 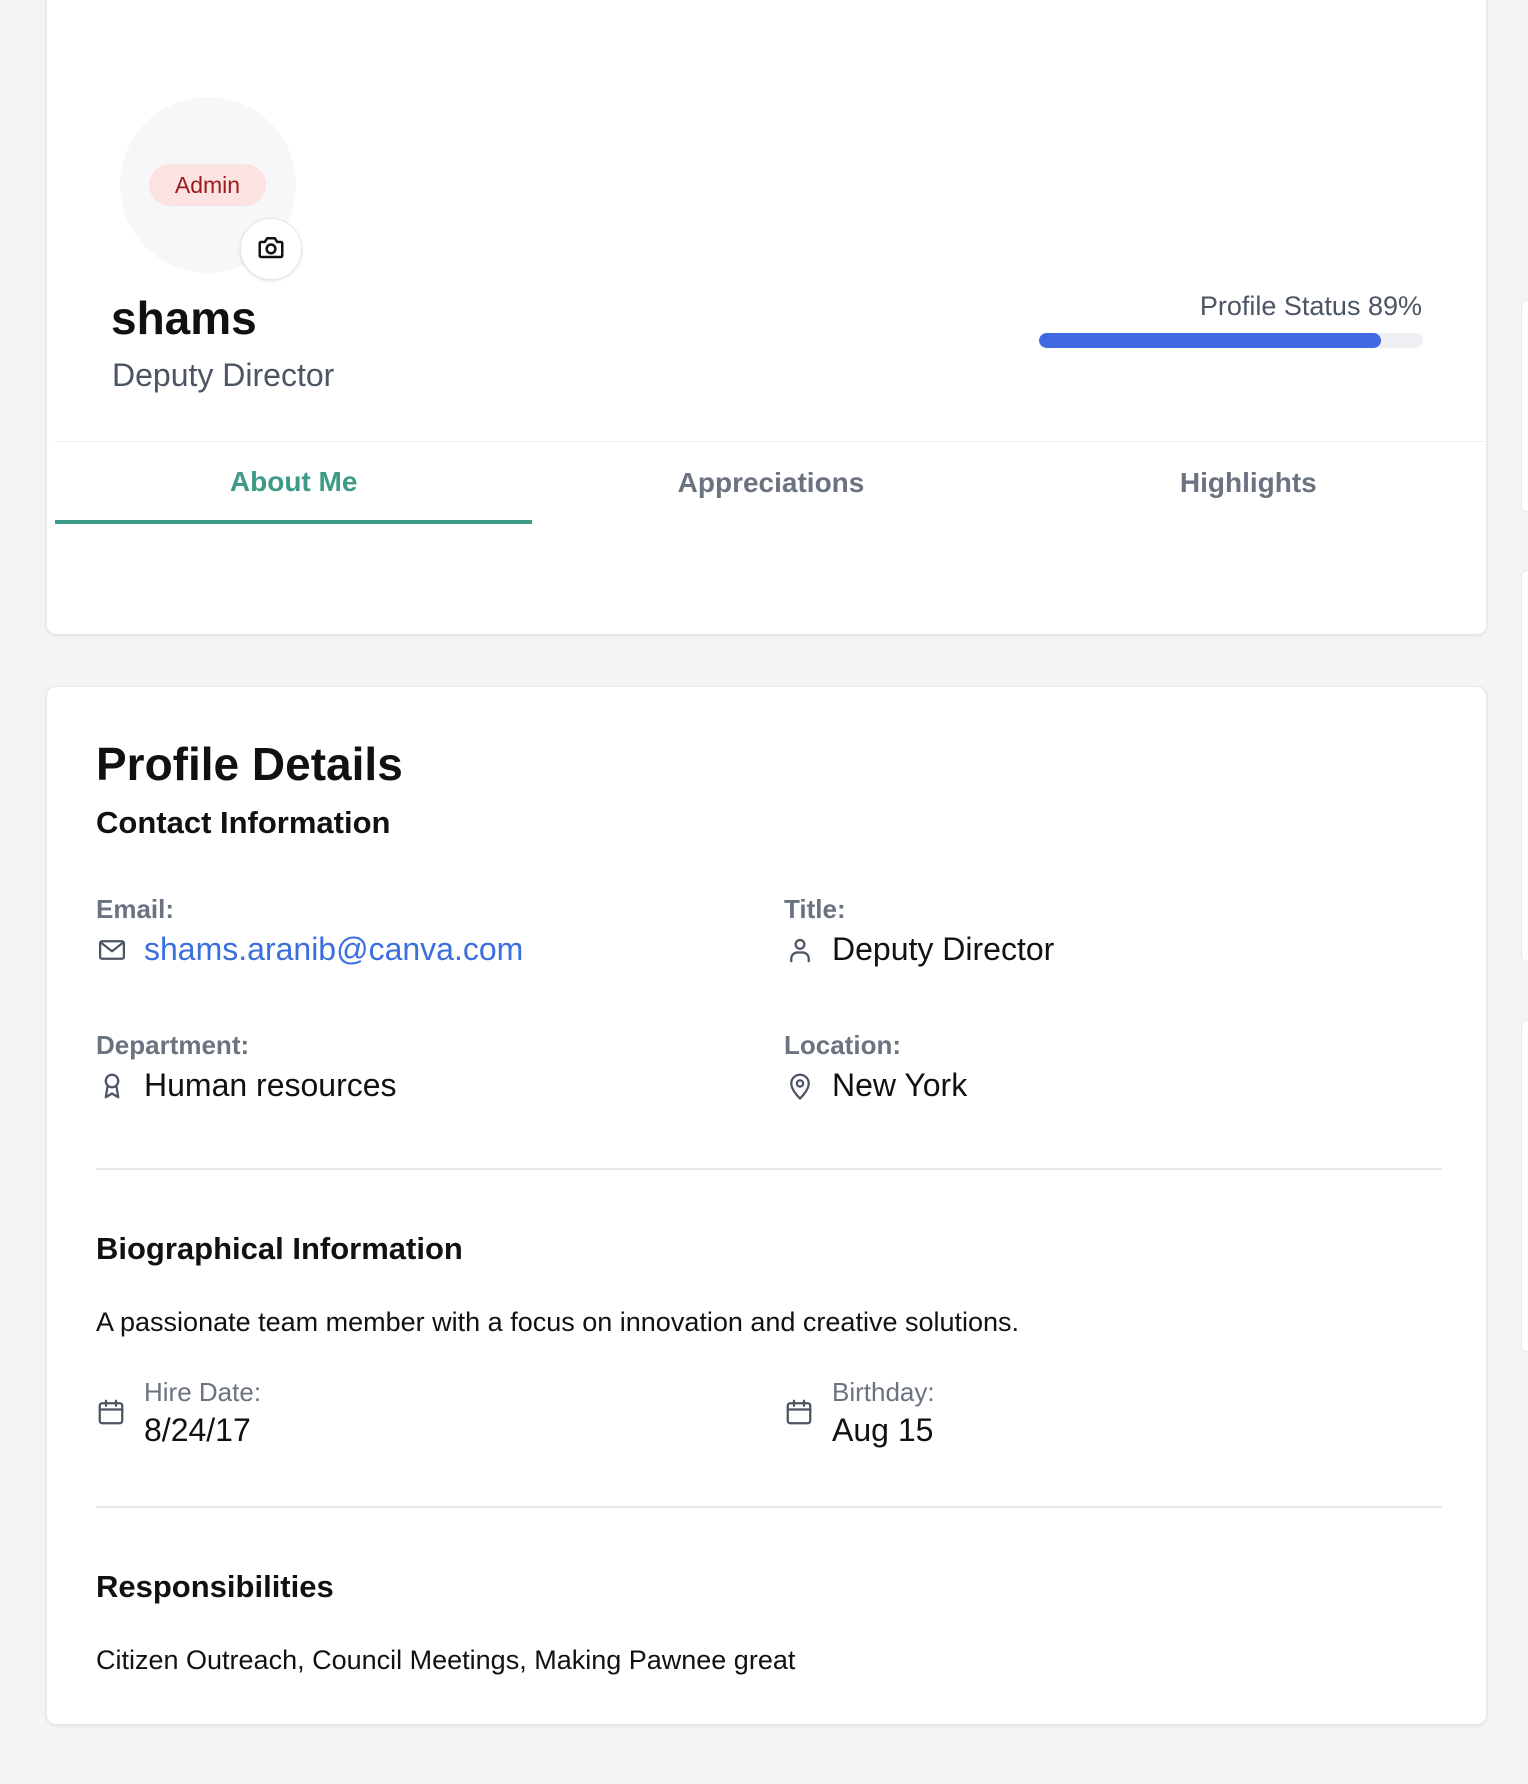 What do you see at coordinates (243, 822) in the screenshot?
I see `contact-heading: Contact Information` at bounding box center [243, 822].